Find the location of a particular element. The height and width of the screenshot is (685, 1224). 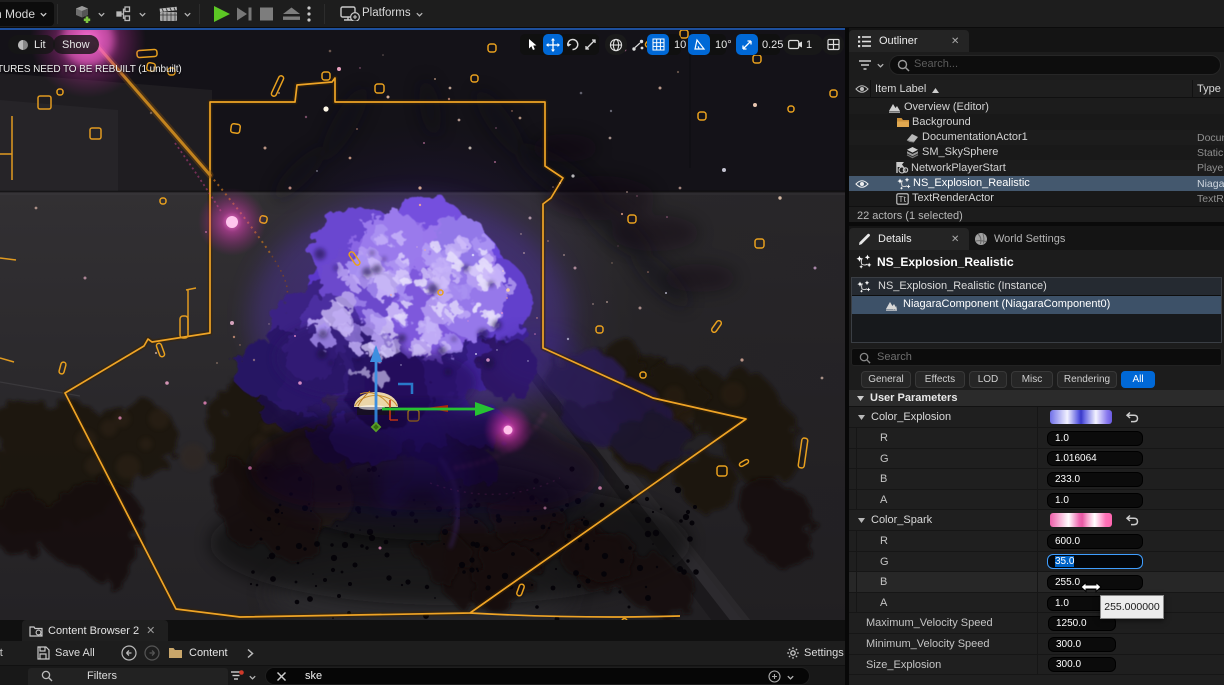

svg-text: N is located at coordinates (895, 309).